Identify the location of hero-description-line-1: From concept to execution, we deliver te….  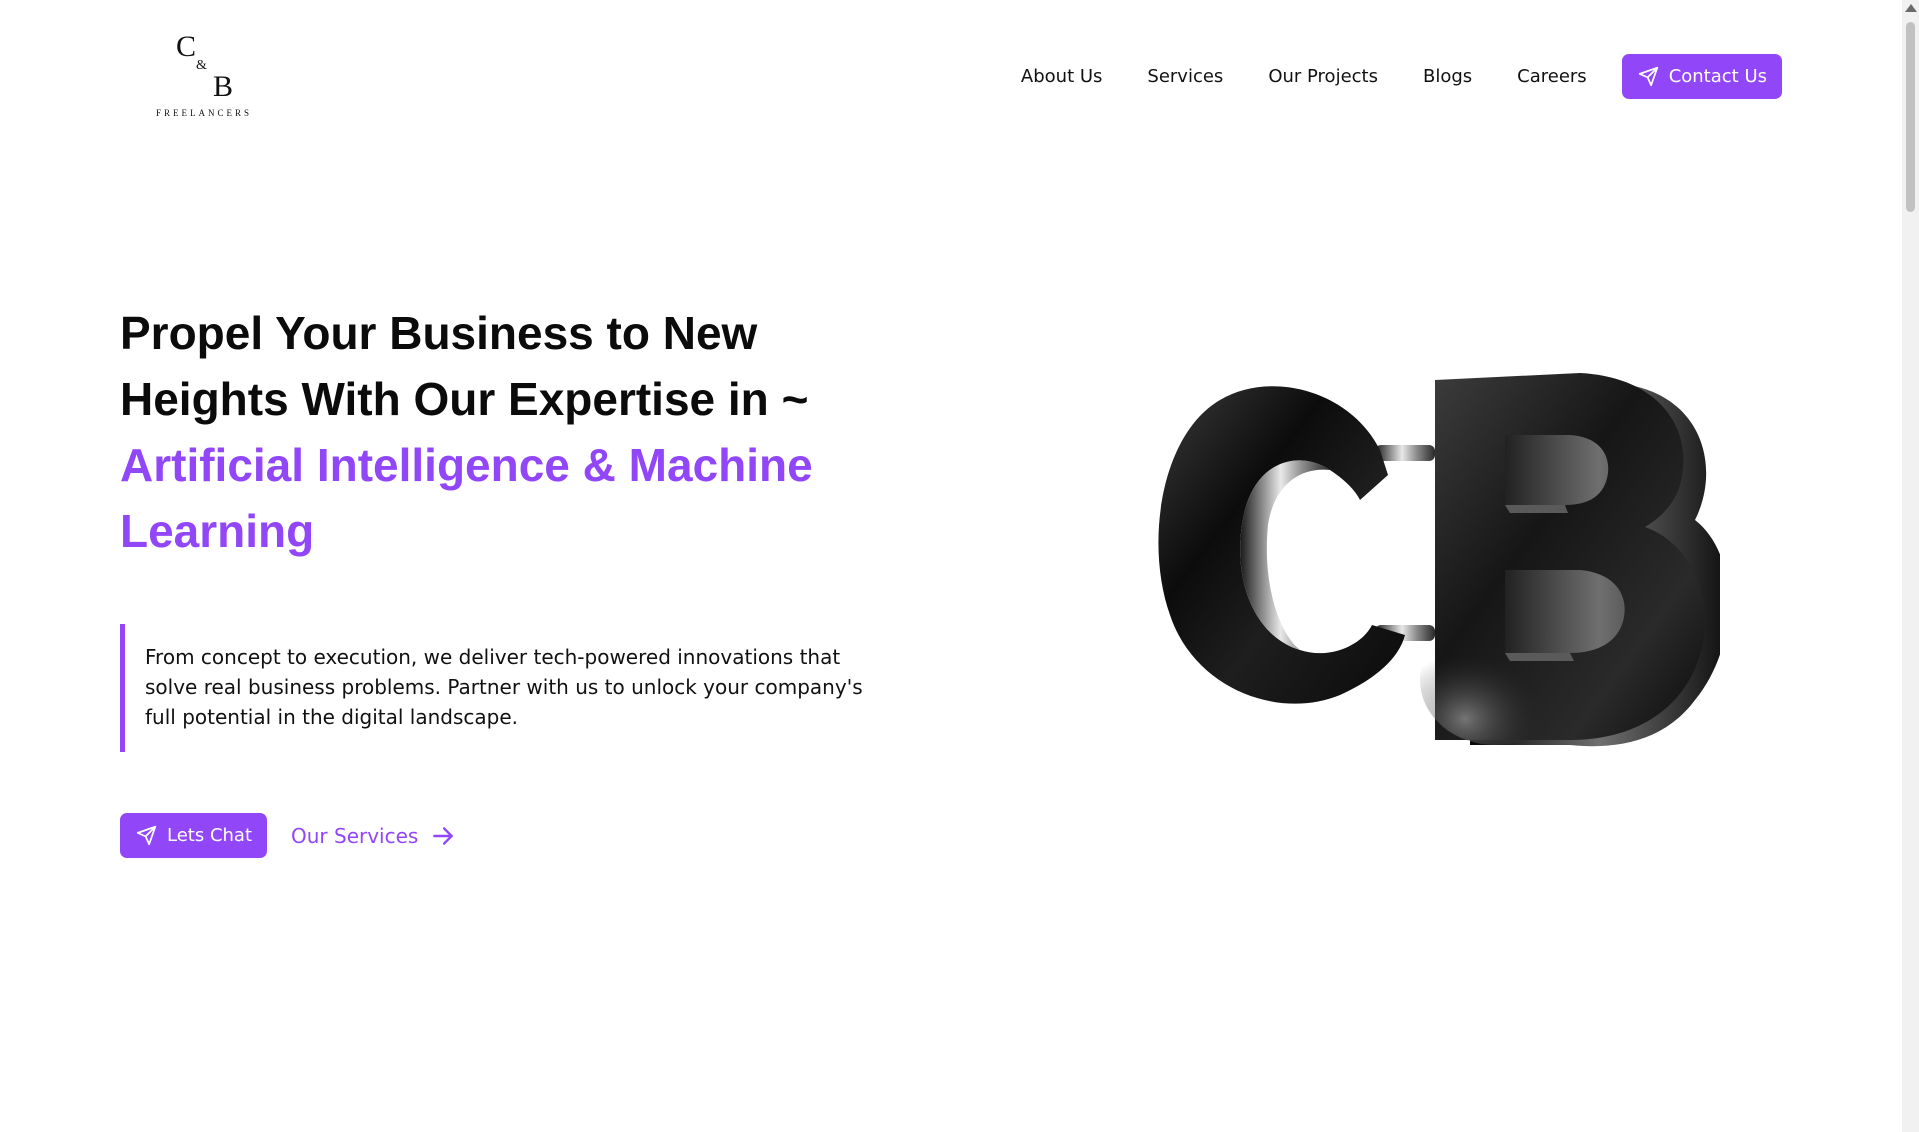
(493, 657).